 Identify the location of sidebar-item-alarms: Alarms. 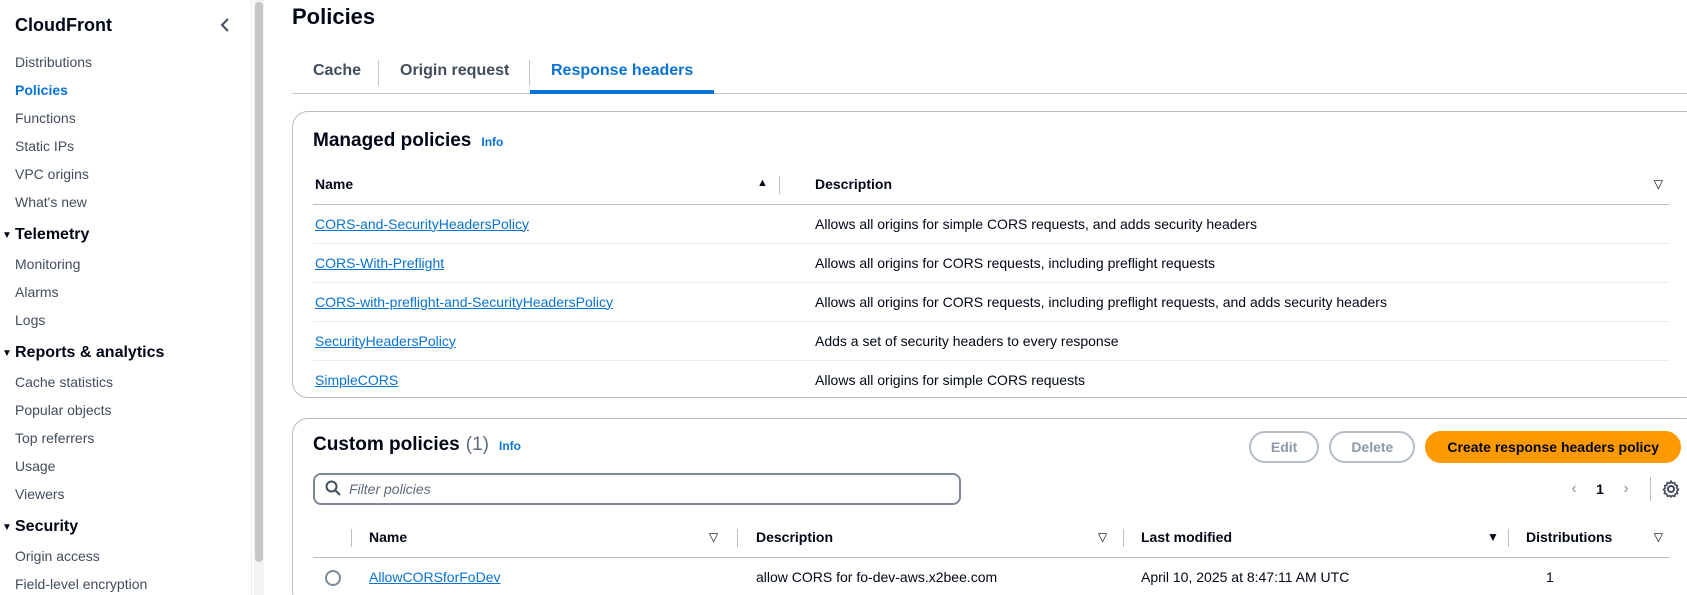
(125, 292).